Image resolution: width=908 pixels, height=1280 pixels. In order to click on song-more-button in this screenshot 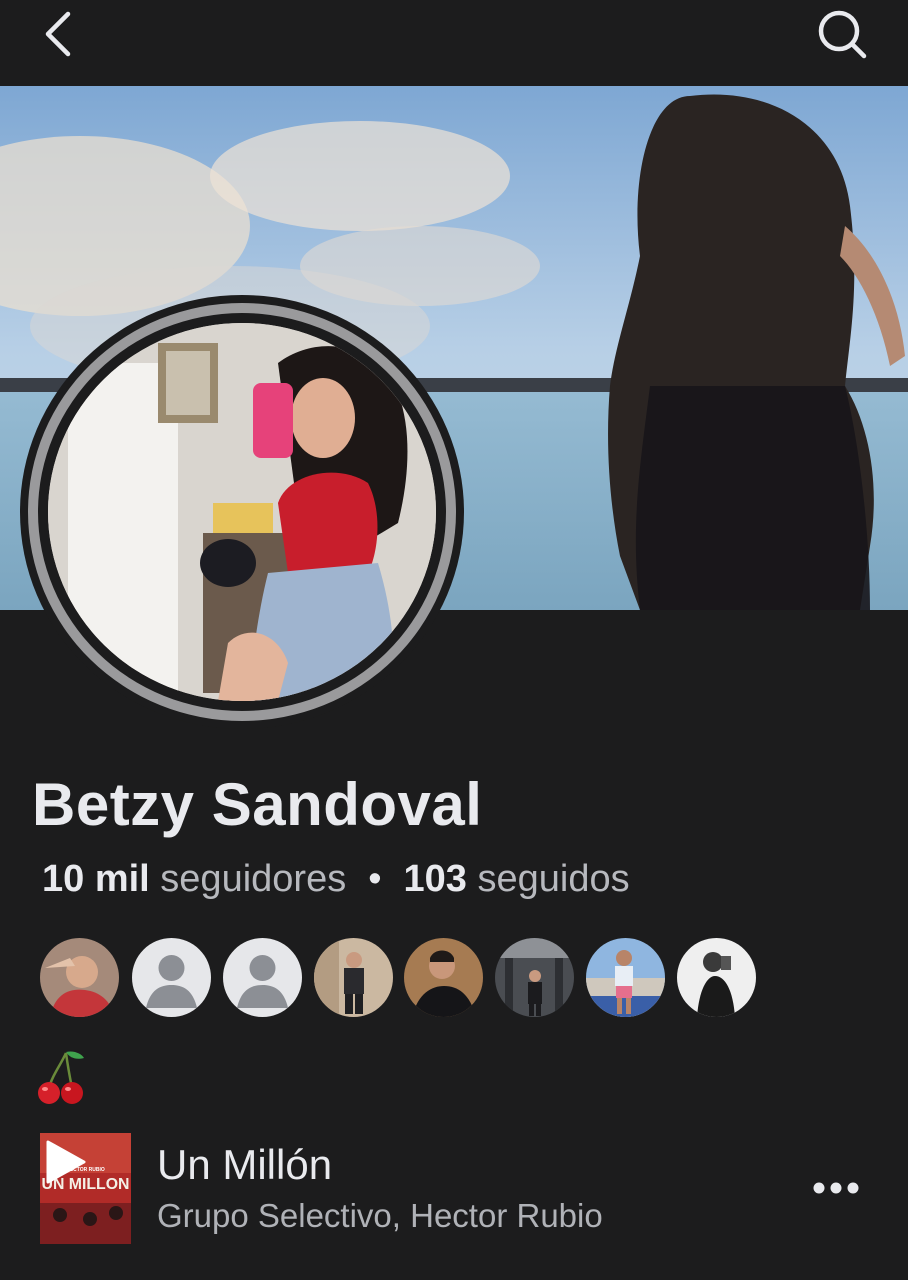, I will do `click(836, 1188)`.